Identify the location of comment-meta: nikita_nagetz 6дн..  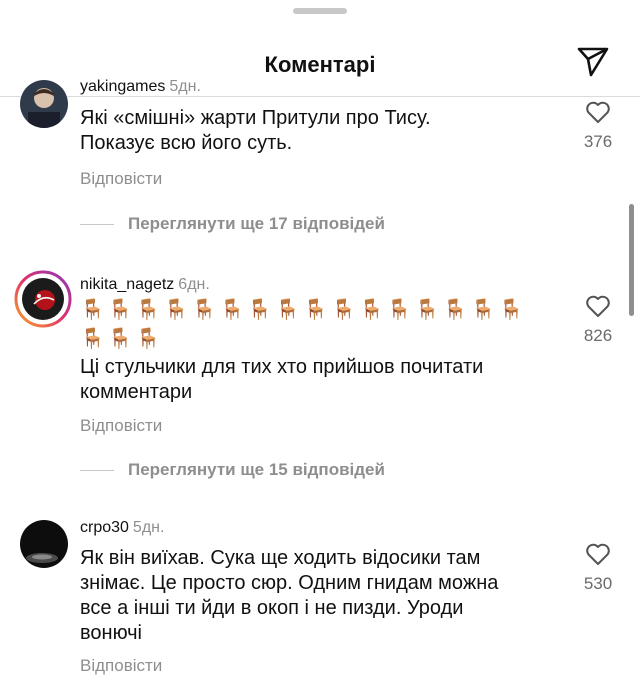
(145, 285).